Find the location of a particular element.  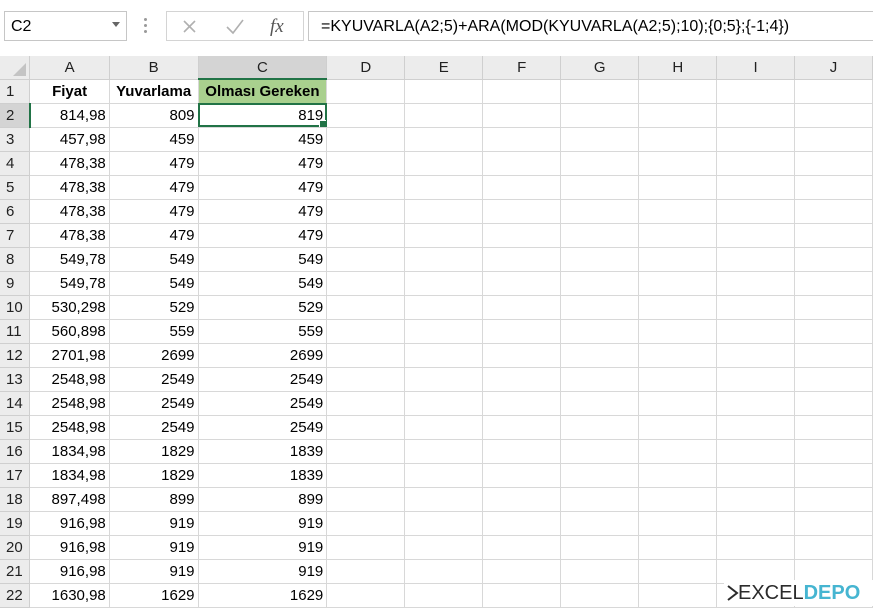

column-header: B is located at coordinates (154, 68).